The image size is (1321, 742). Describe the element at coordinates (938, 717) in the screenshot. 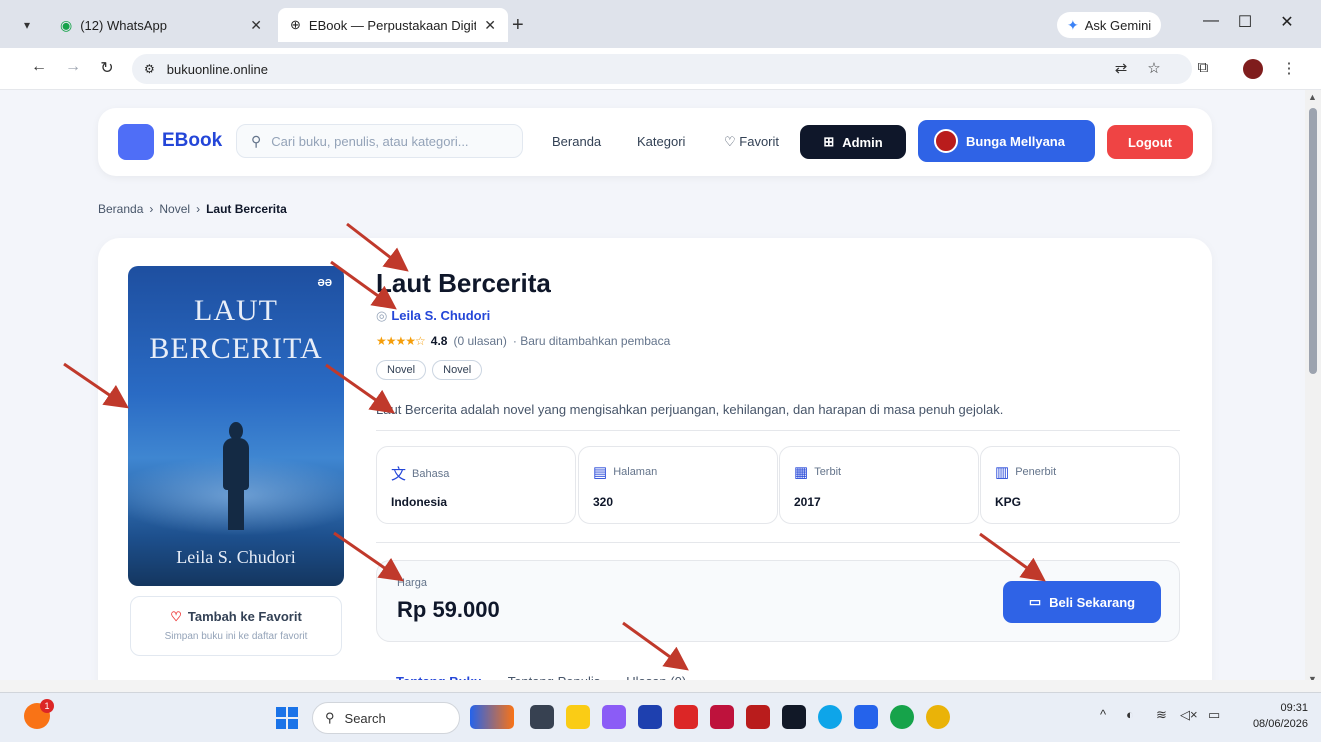

I see `chrome-profile-icon` at that location.